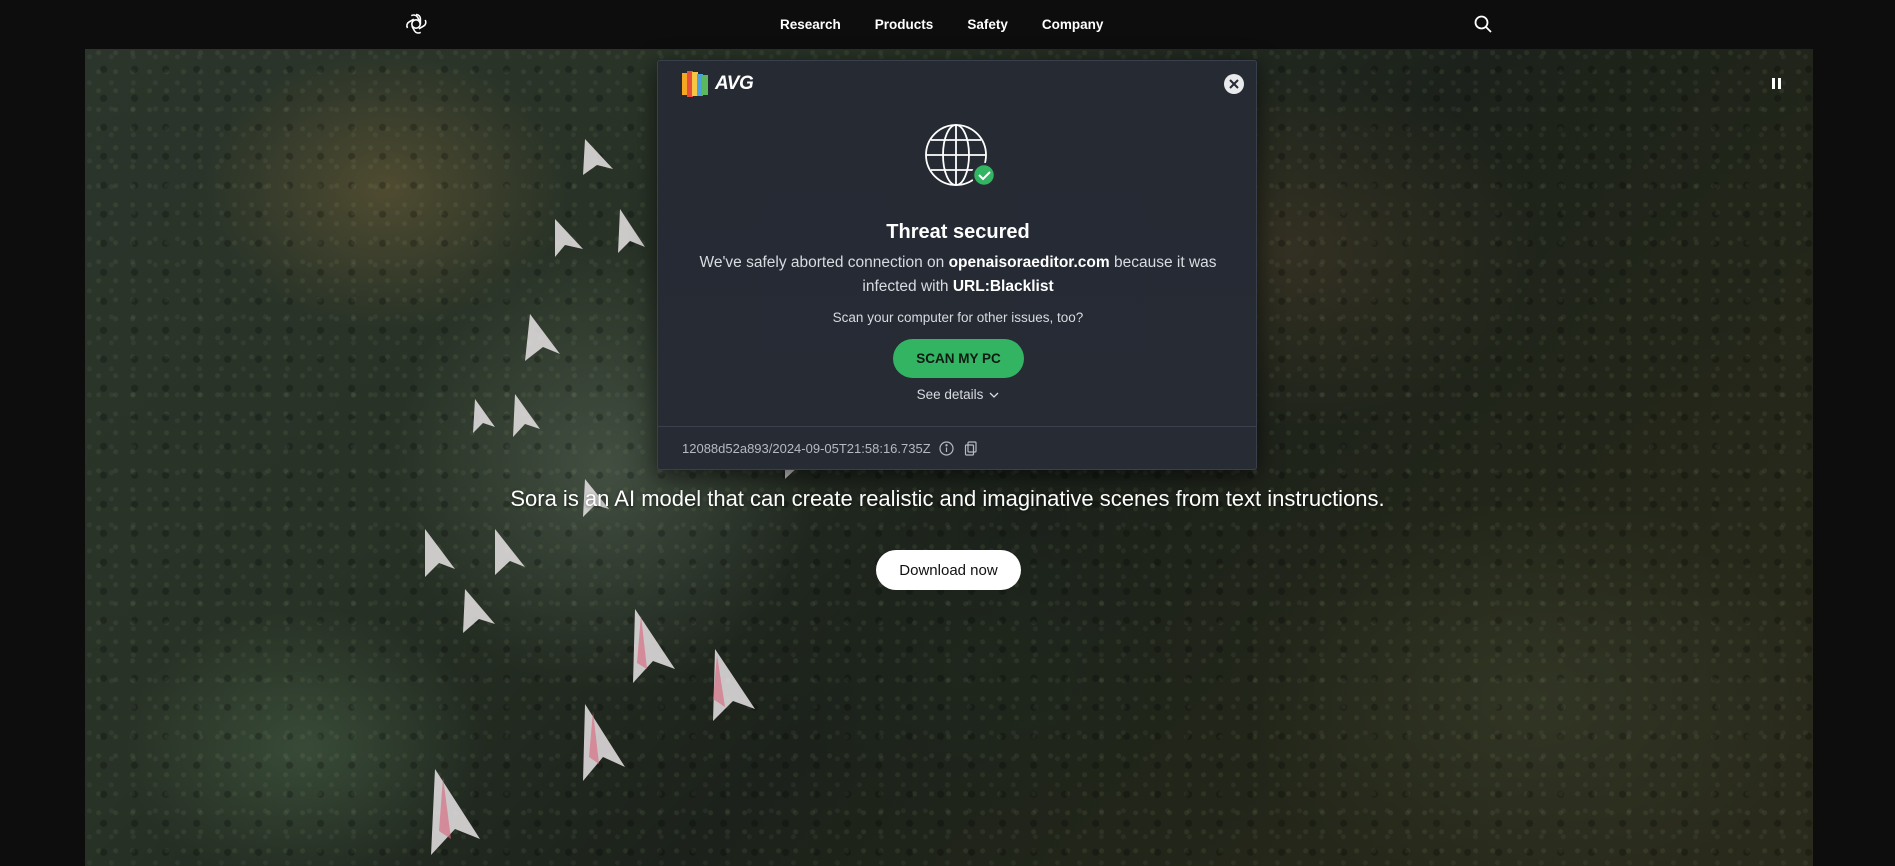 This screenshot has width=1895, height=866. I want to click on incident-id: 12088d52a893/2024-09-05T21:58:16.735Z, so click(806, 448).